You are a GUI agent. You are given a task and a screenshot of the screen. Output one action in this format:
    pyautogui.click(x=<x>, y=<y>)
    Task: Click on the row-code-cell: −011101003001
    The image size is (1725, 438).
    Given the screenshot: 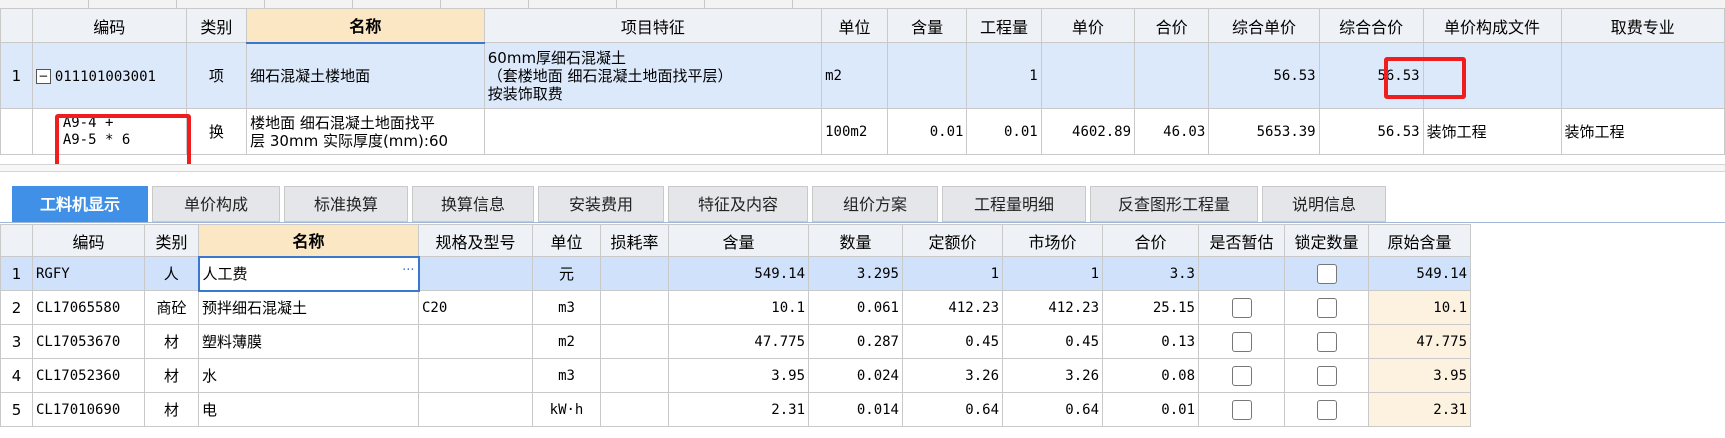 What is the action you would take?
    pyautogui.click(x=109, y=75)
    